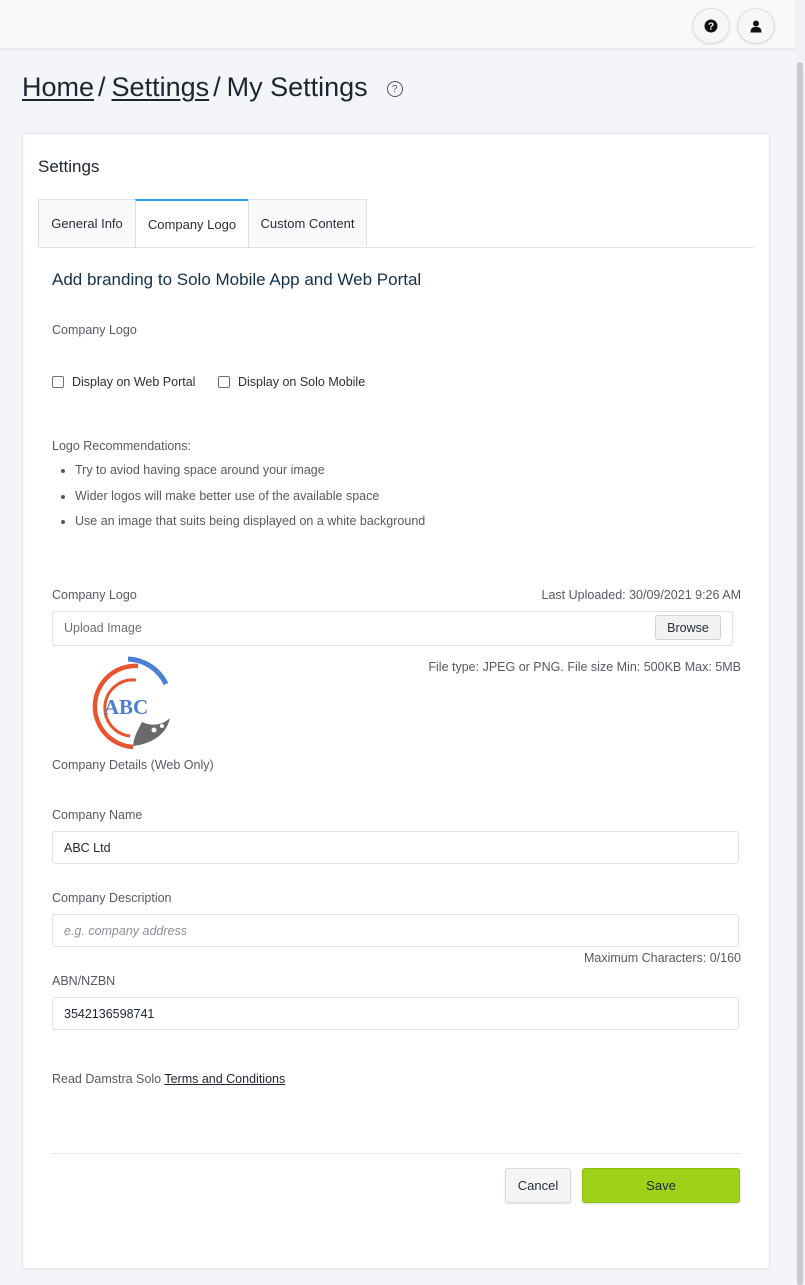 The width and height of the screenshot is (805, 1285). I want to click on logo-recommendations-title: Logo Recommendations:, so click(121, 446).